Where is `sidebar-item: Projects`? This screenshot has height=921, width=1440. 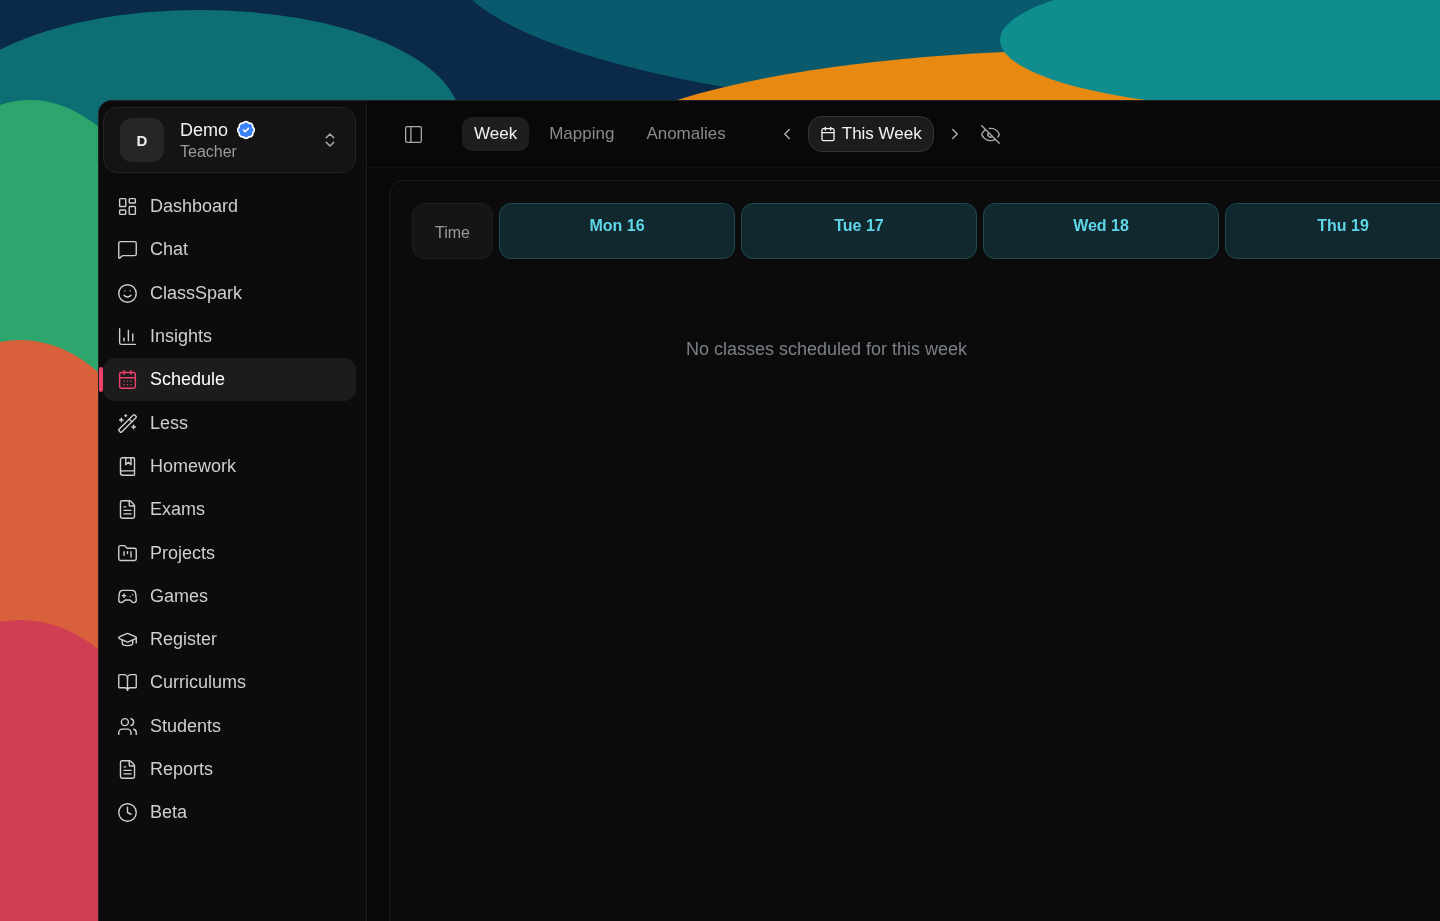 sidebar-item: Projects is located at coordinates (229, 553).